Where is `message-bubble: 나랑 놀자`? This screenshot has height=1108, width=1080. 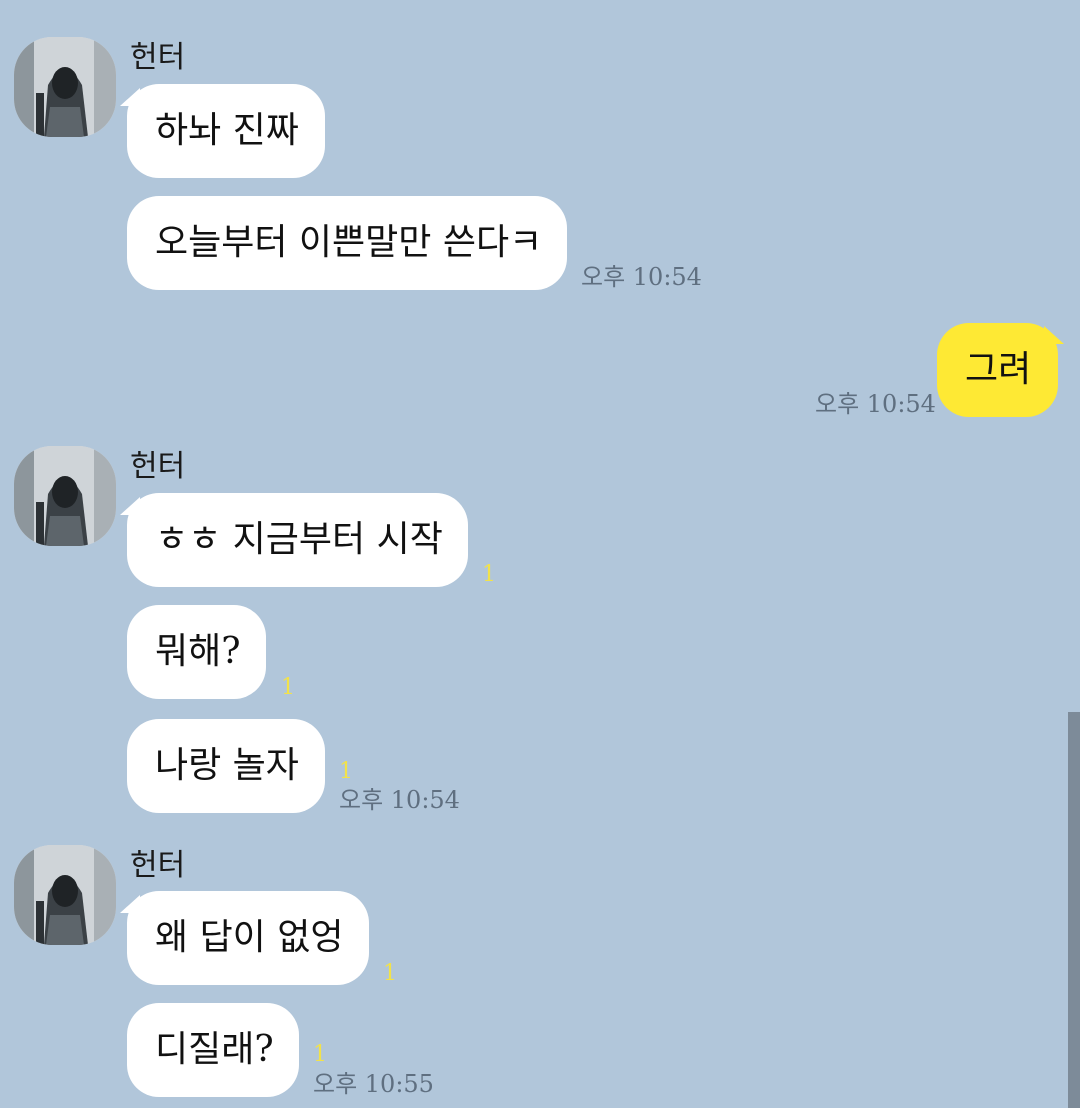
message-bubble: 나랑 놀자 is located at coordinates (226, 766).